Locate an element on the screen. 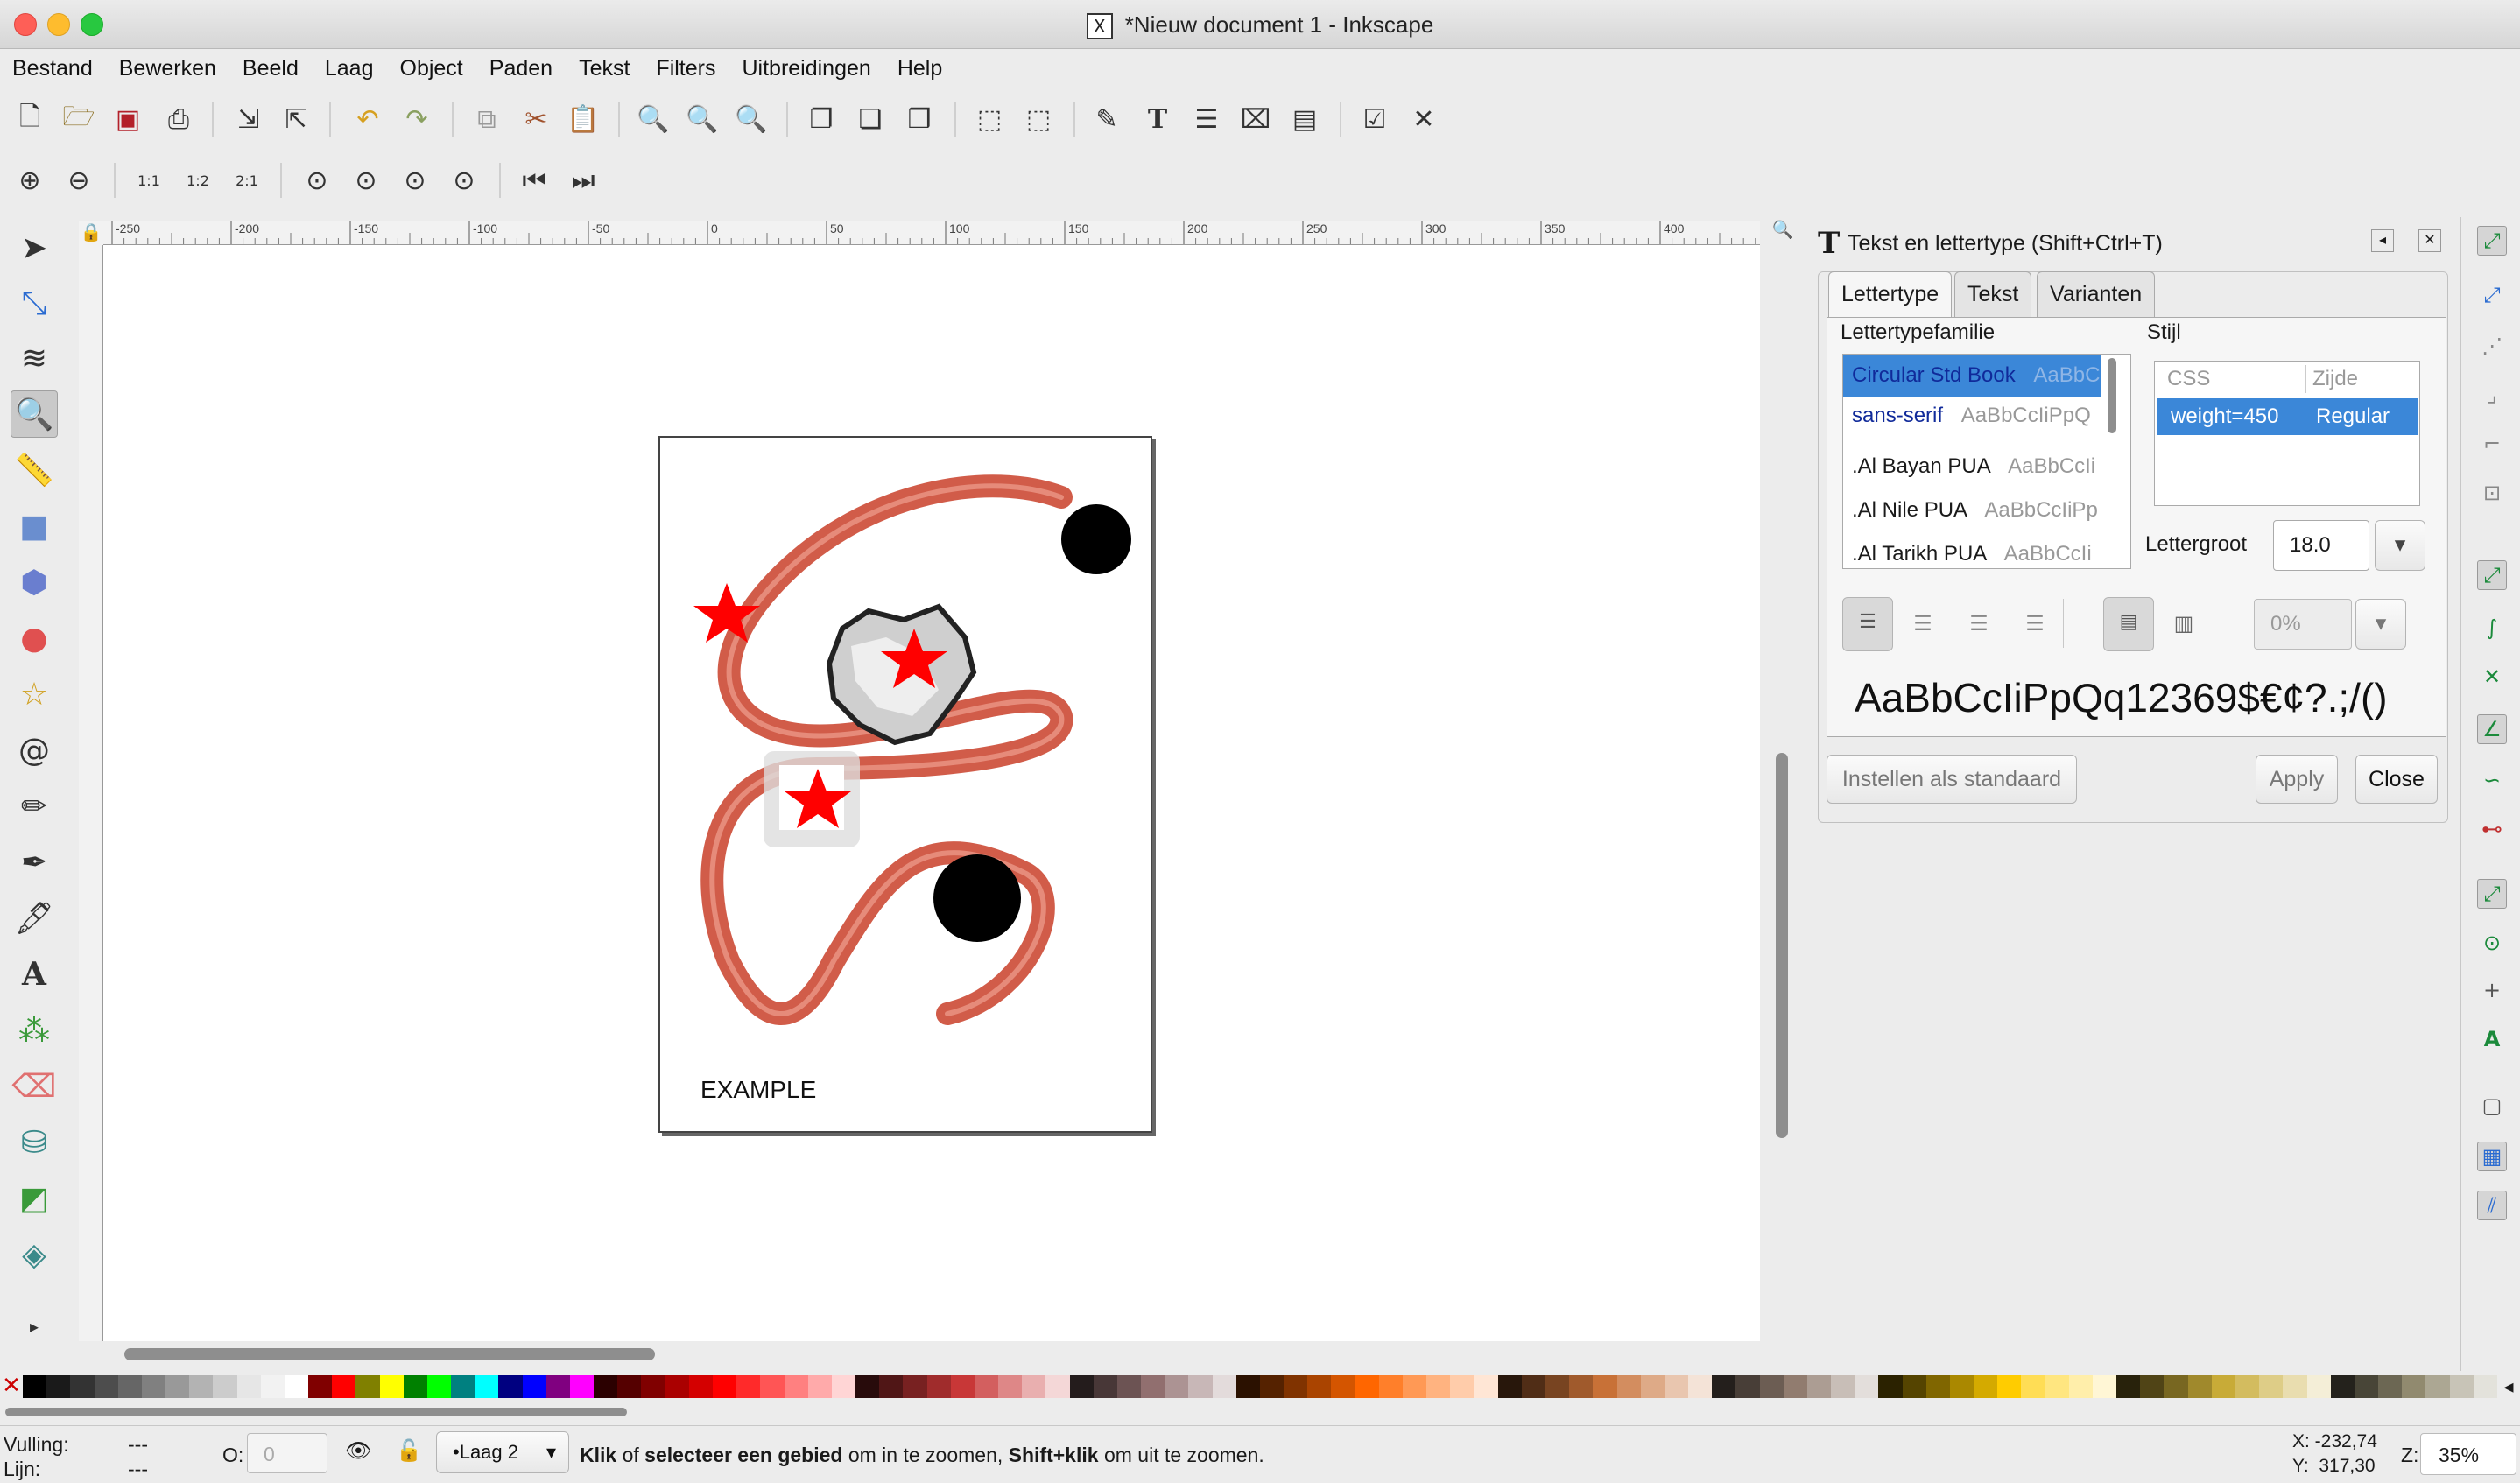 The height and width of the screenshot is (1483, 2520). eye-icon: 👁 is located at coordinates (358, 1451).